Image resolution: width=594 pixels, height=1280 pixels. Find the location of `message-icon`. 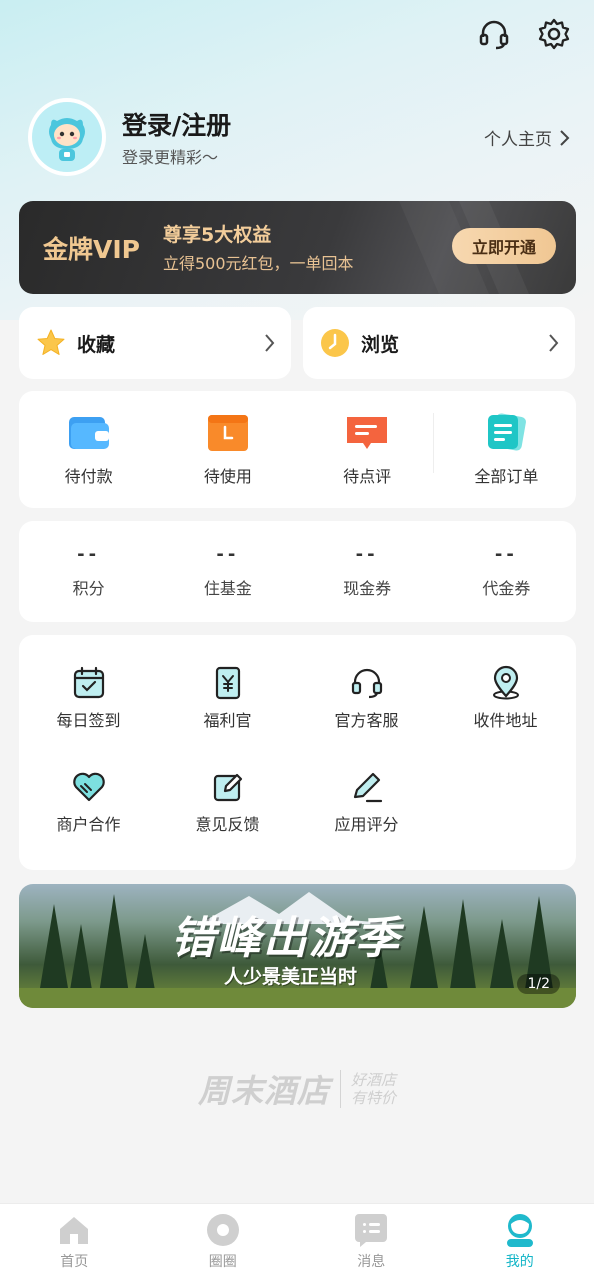

message-icon is located at coordinates (371, 1230).